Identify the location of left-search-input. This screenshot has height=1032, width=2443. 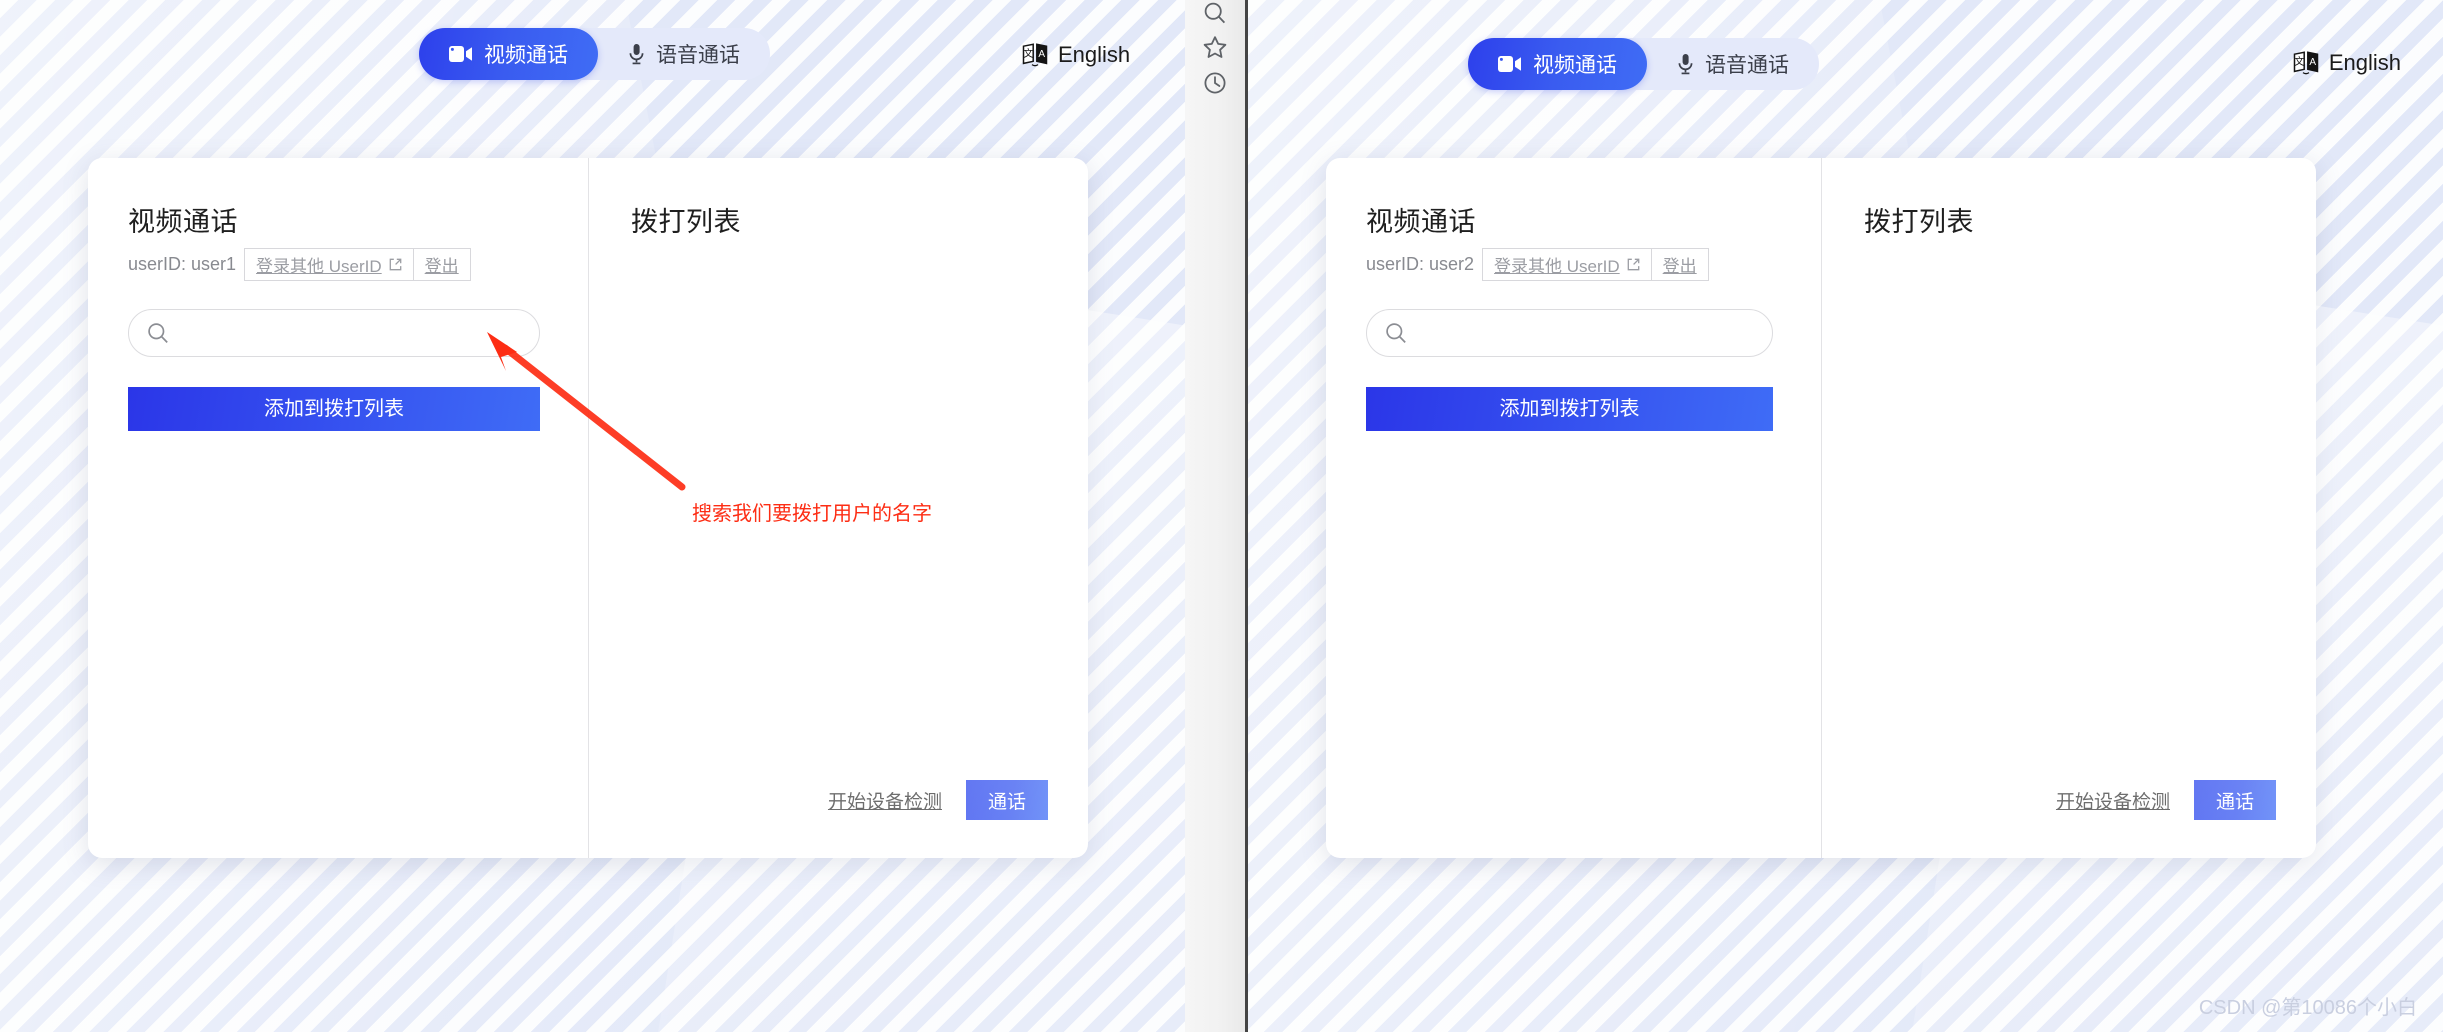
(351, 333).